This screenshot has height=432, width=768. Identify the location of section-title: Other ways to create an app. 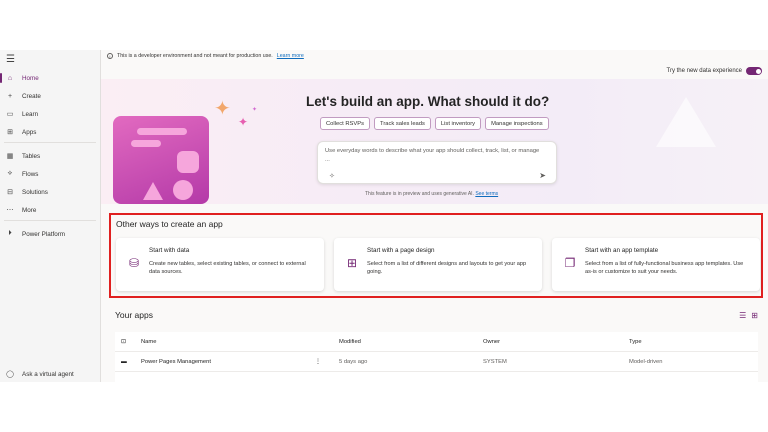
(169, 224).